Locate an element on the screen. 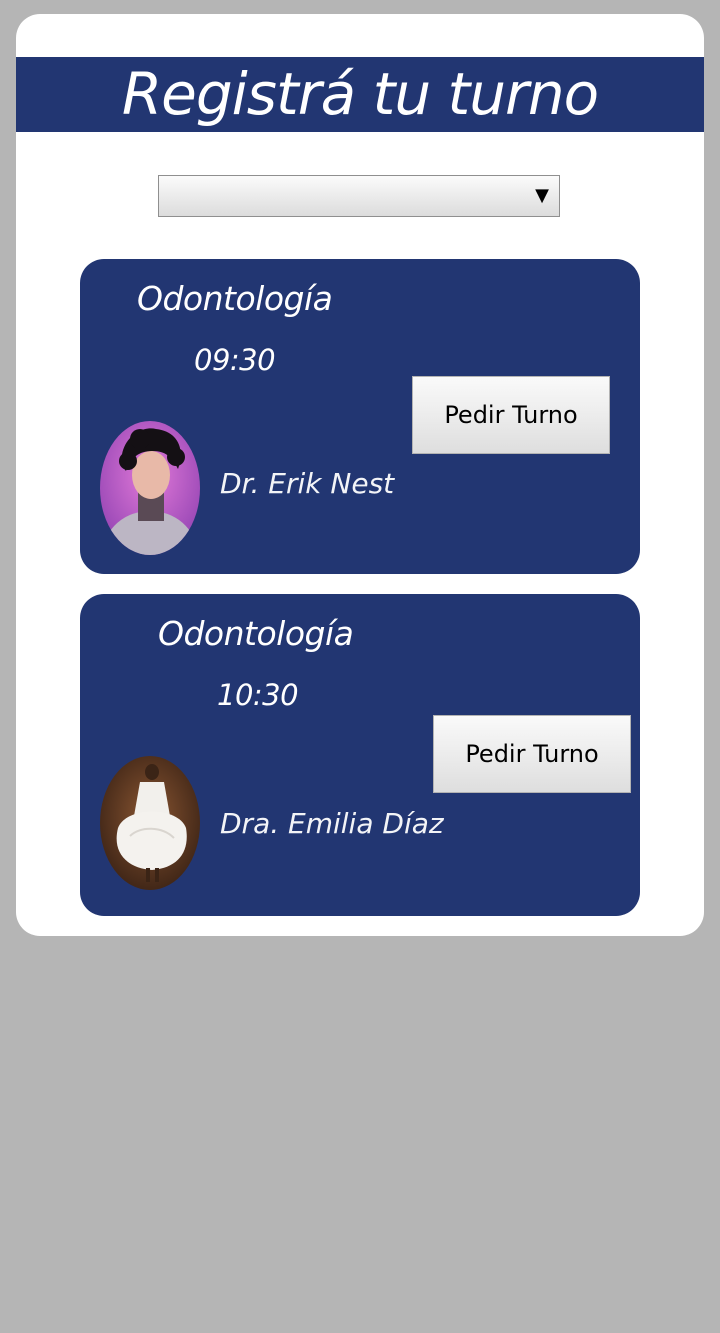 This screenshot has height=1333, width=720. specialty-select: ▼ is located at coordinates (359, 196).